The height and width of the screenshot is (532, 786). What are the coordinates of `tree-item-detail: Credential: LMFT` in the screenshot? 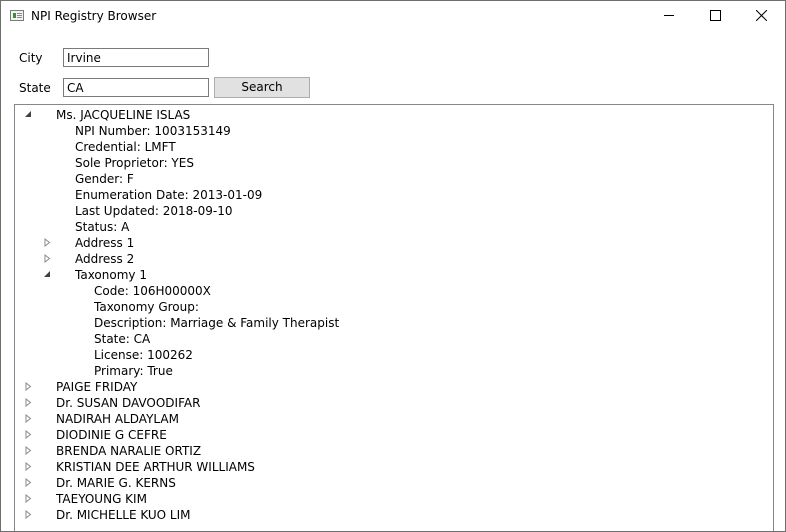 It's located at (125, 147).